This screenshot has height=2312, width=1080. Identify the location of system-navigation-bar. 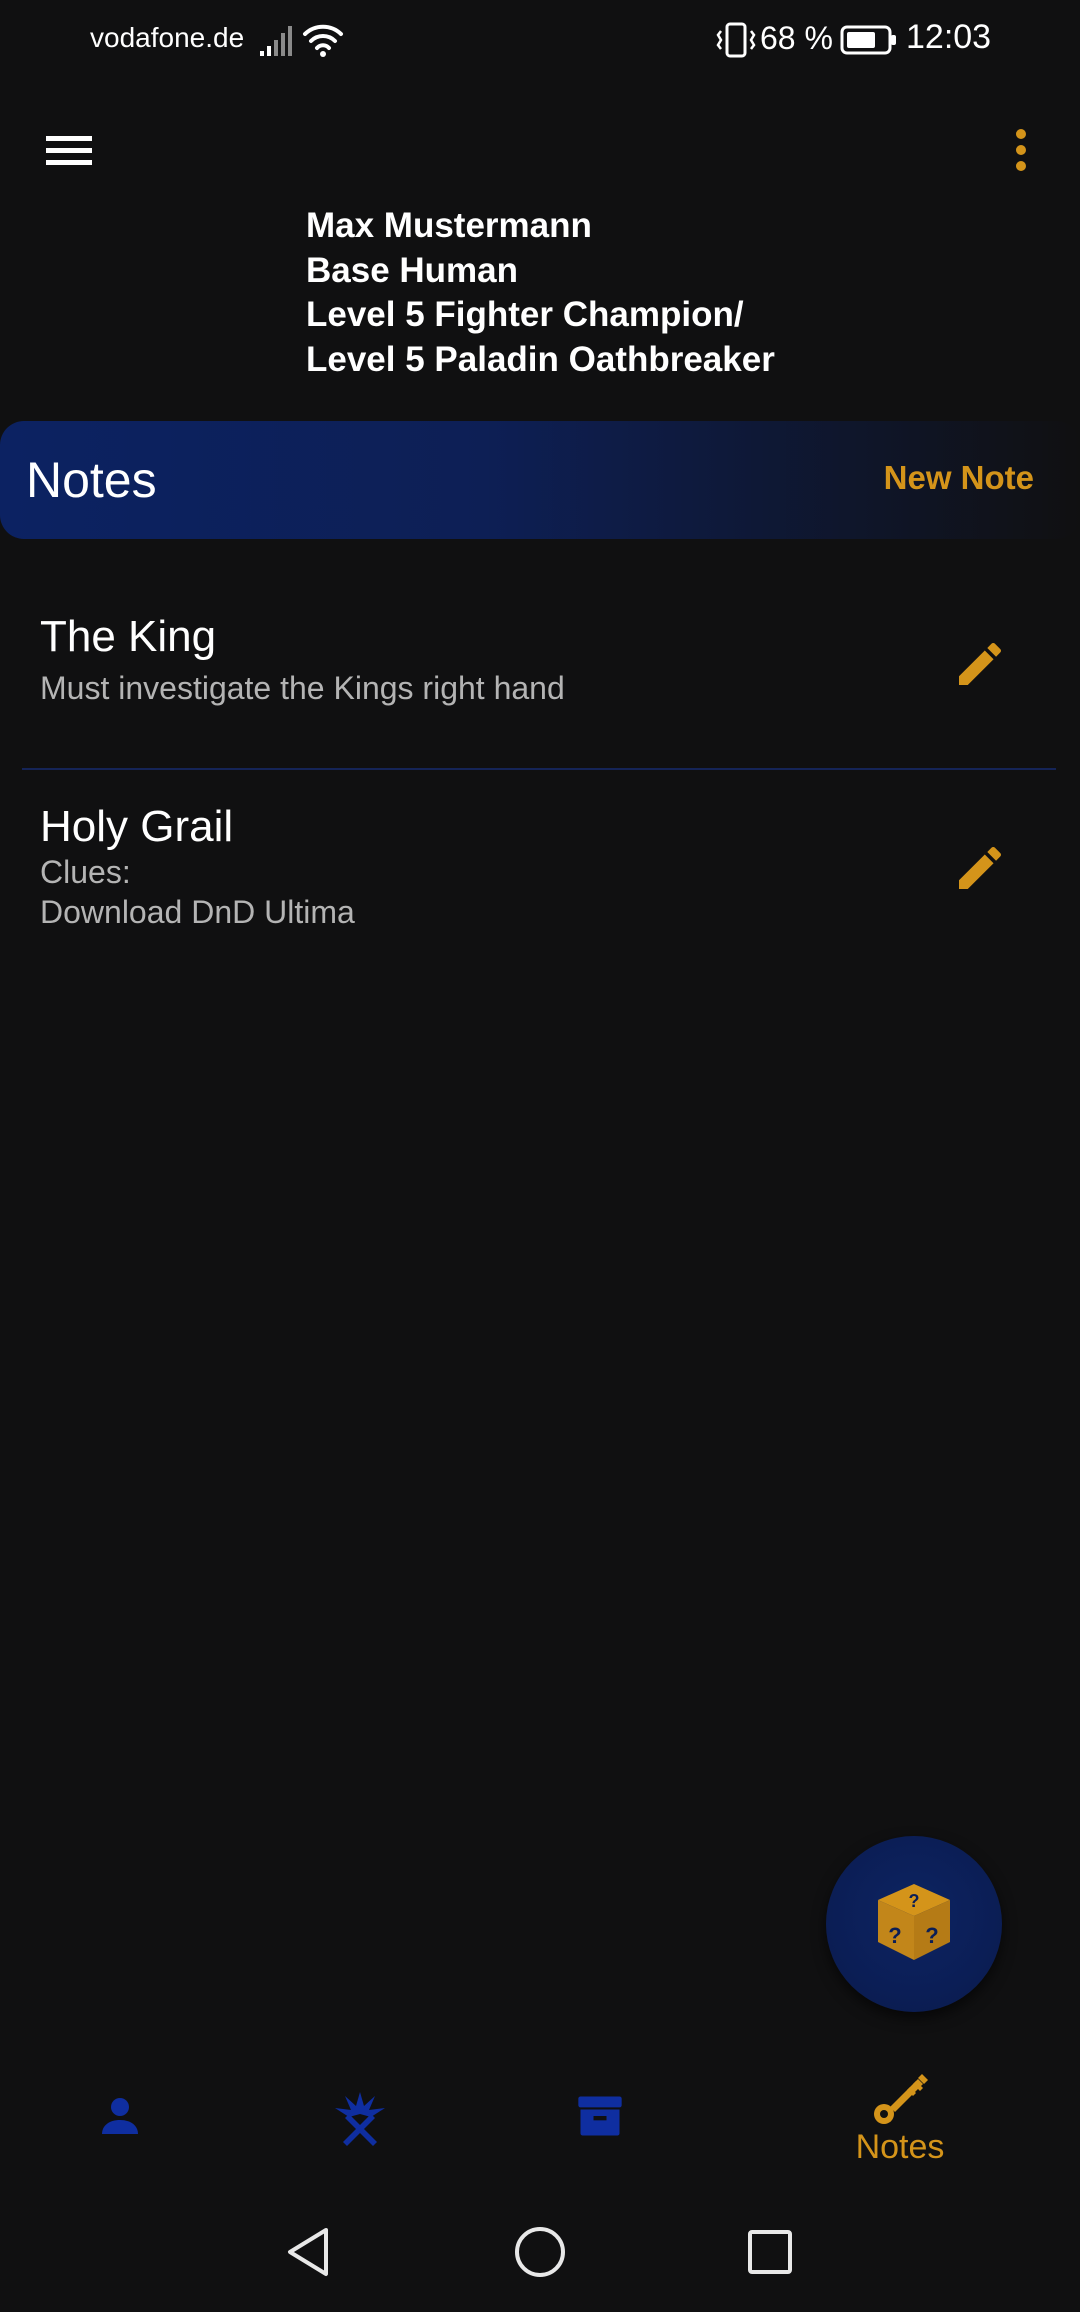
(540, 2251).